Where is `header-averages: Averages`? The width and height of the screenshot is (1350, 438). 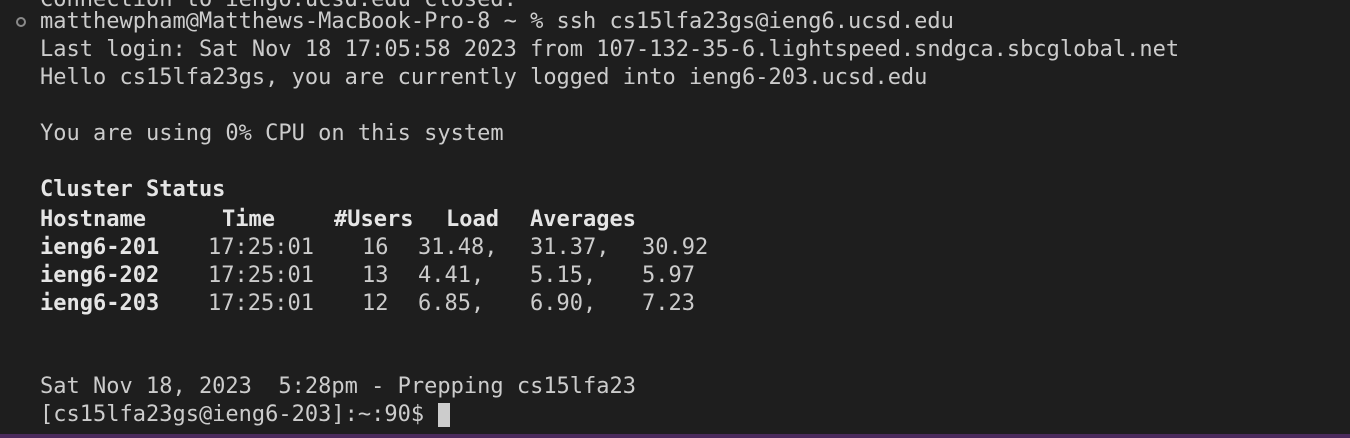 header-averages: Averages is located at coordinates (583, 219).